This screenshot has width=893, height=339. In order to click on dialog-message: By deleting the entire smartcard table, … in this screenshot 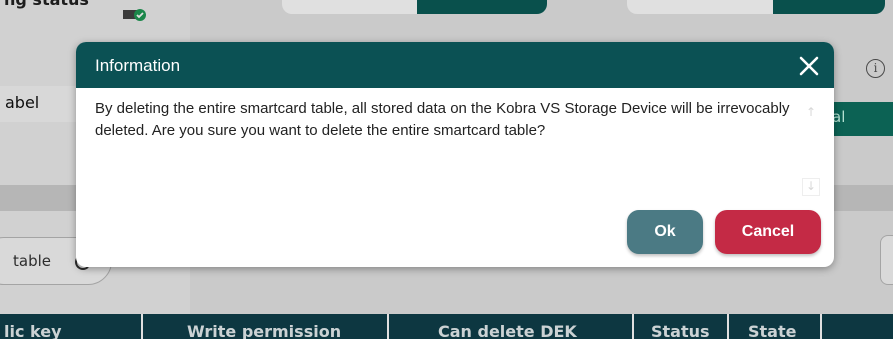, I will do `click(442, 119)`.